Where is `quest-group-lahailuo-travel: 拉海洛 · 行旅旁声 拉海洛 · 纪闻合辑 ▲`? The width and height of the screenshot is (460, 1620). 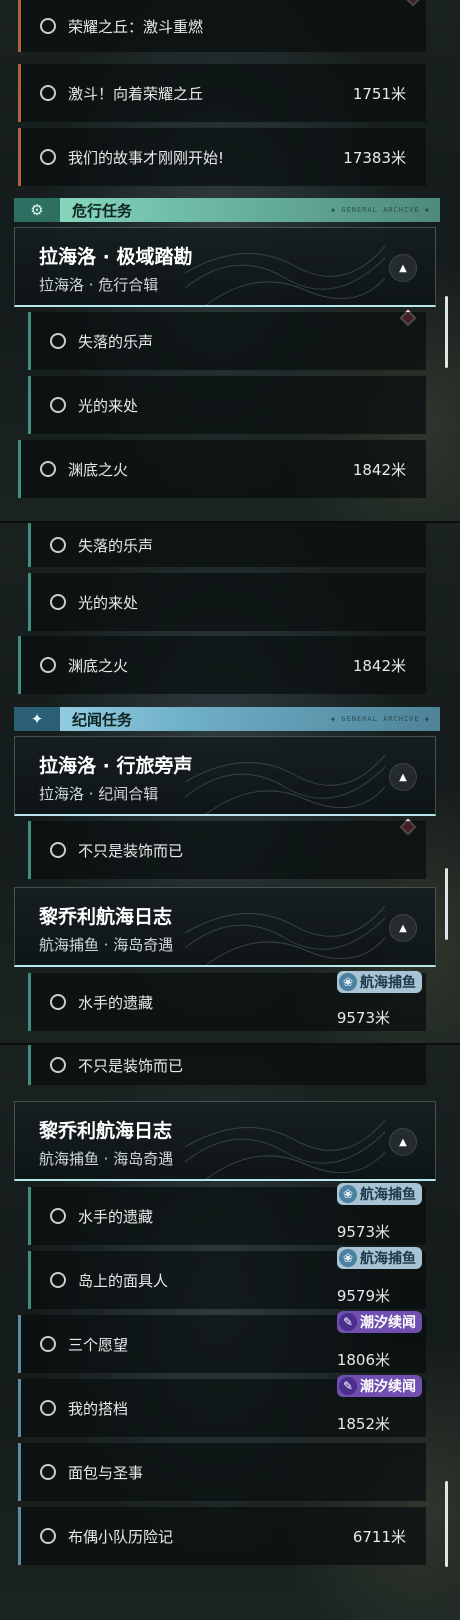 quest-group-lahailuo-travel: 拉海洛 · 行旅旁声 拉海洛 · 纪闻合辑 ▲ is located at coordinates (225, 776).